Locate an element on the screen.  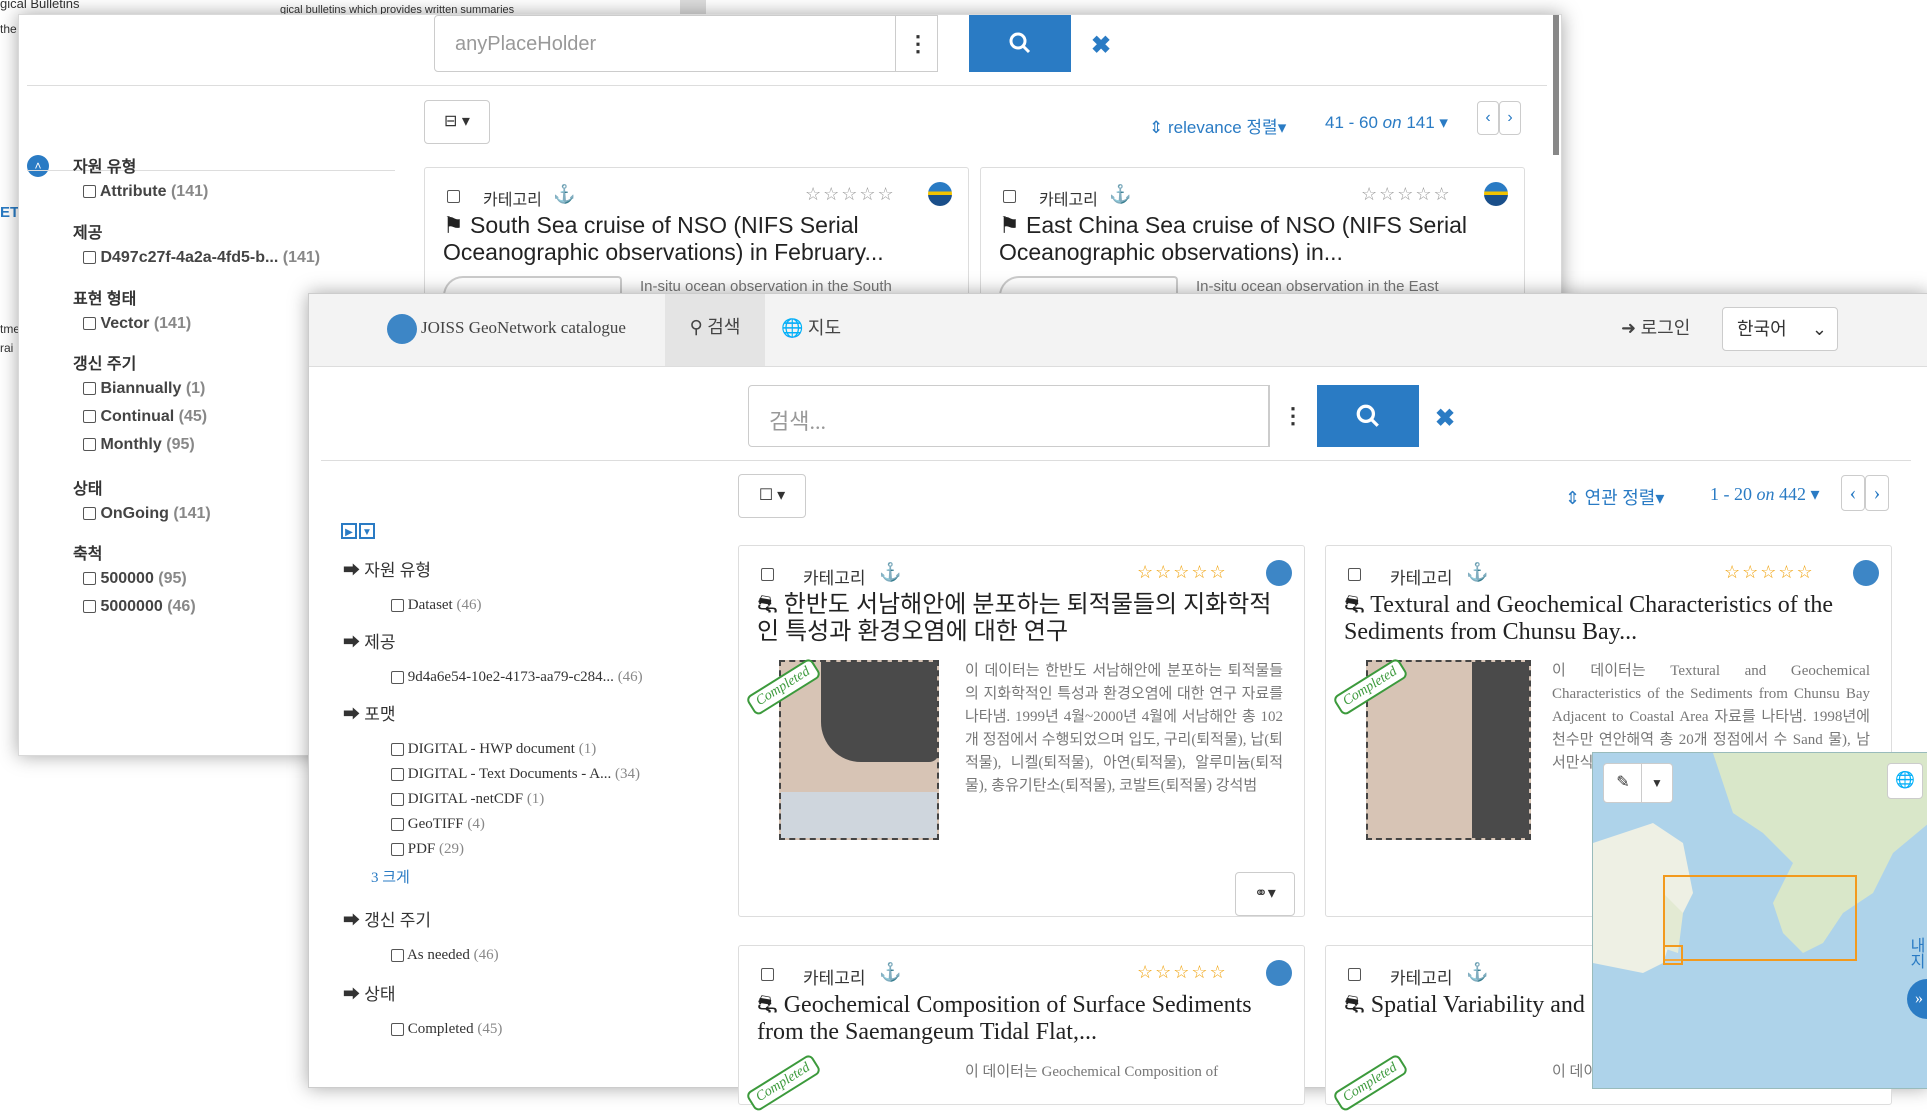
facet-title: ➡ 자원 유형 is located at coordinates (412, 568).